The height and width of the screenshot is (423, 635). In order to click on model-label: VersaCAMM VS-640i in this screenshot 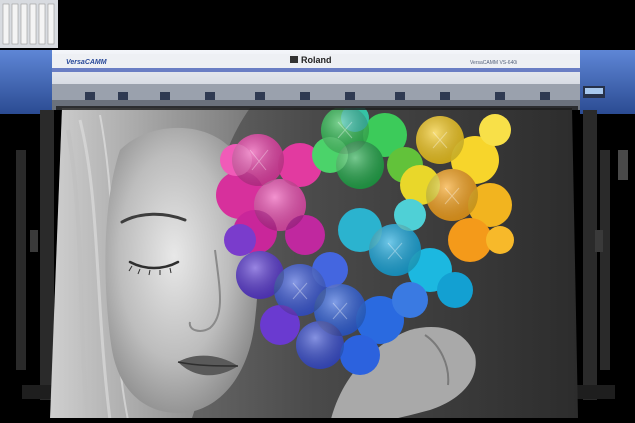, I will do `click(493, 63)`.